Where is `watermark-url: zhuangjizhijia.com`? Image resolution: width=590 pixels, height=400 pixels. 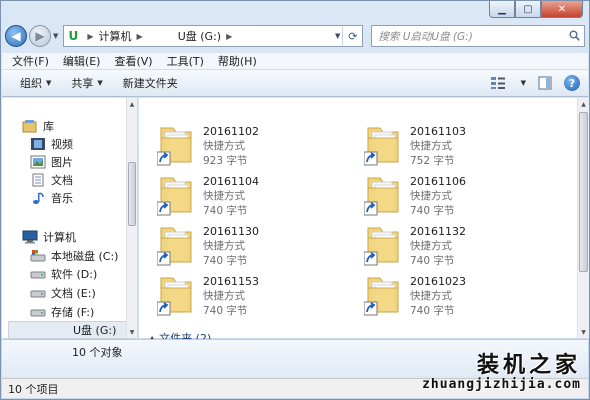 watermark-url: zhuangjizhijia.com is located at coordinates (501, 384).